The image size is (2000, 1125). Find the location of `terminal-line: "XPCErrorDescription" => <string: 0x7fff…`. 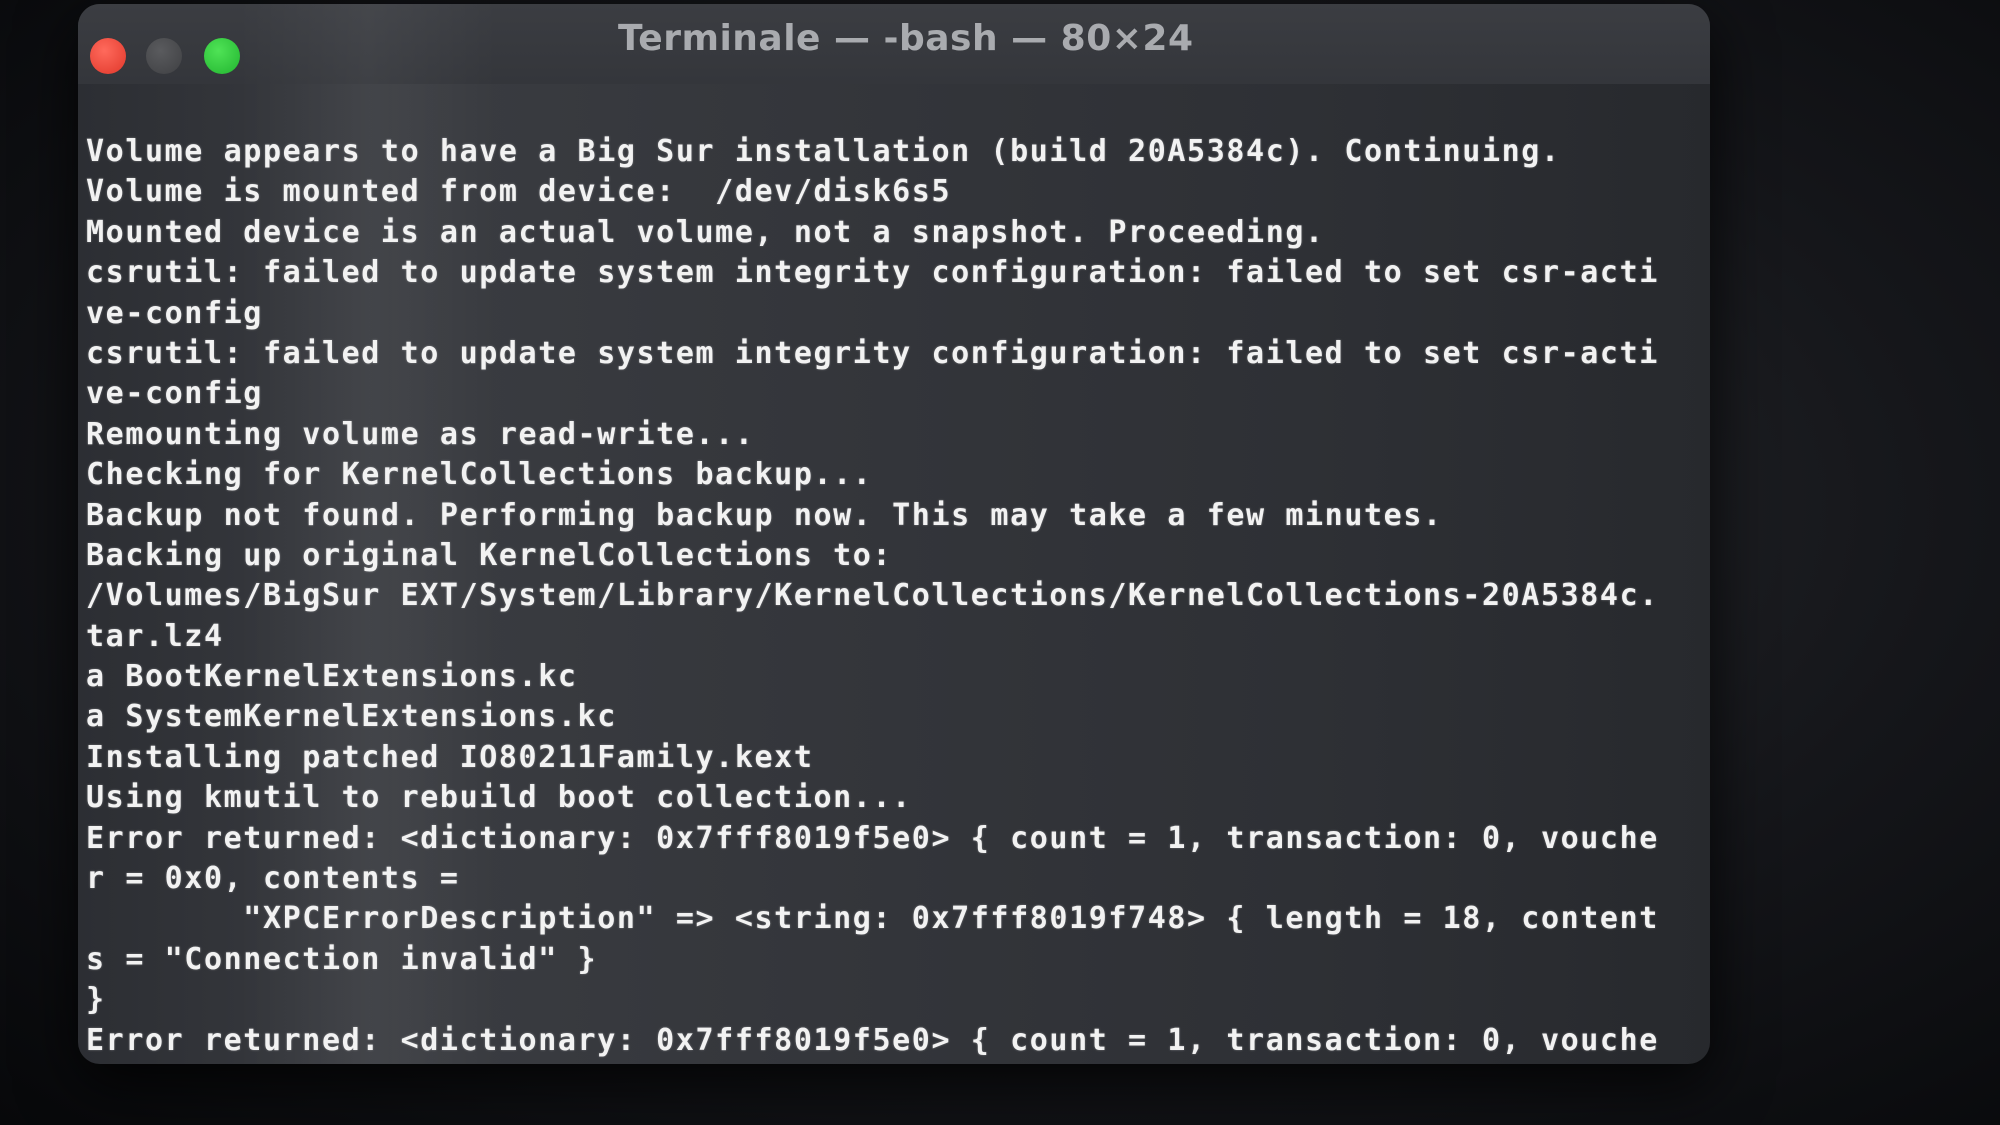

terminal-line: "XPCErrorDescription" => <string: 0x7fff… is located at coordinates (872, 919).